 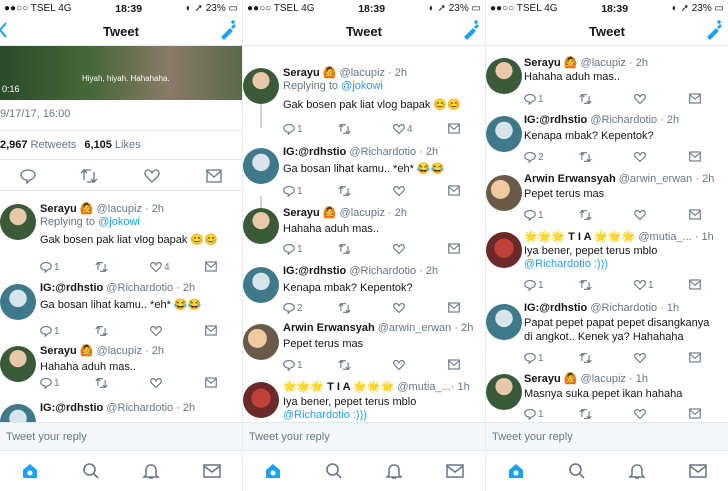 I want to click on video-player: Hiyah, hiyah. Hahahaha. 0:16, so click(x=121, y=73).